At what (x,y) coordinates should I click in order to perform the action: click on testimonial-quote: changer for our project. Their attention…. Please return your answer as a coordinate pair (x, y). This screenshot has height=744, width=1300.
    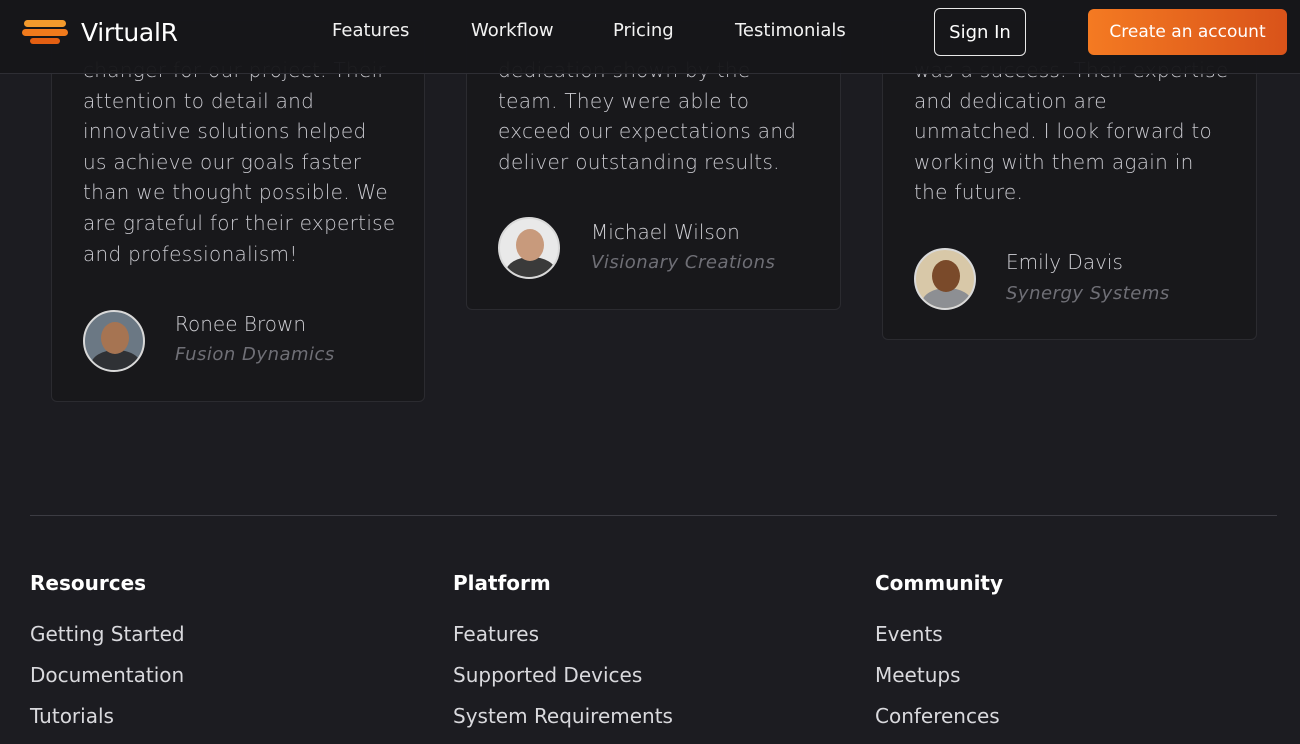
    Looking at the image, I should click on (239, 162).